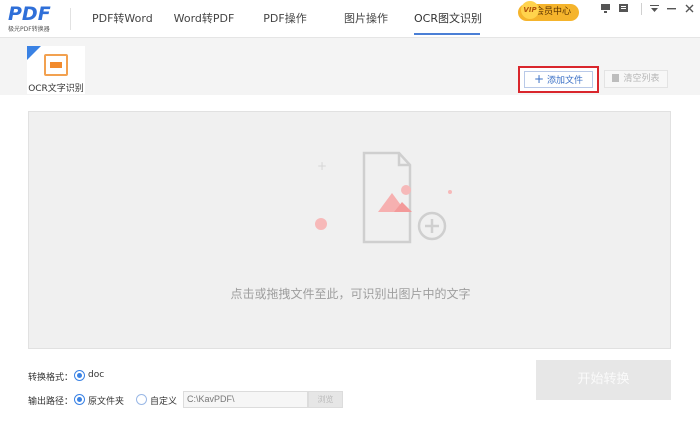 The image size is (700, 429). I want to click on format-doc-radio, so click(79, 375).